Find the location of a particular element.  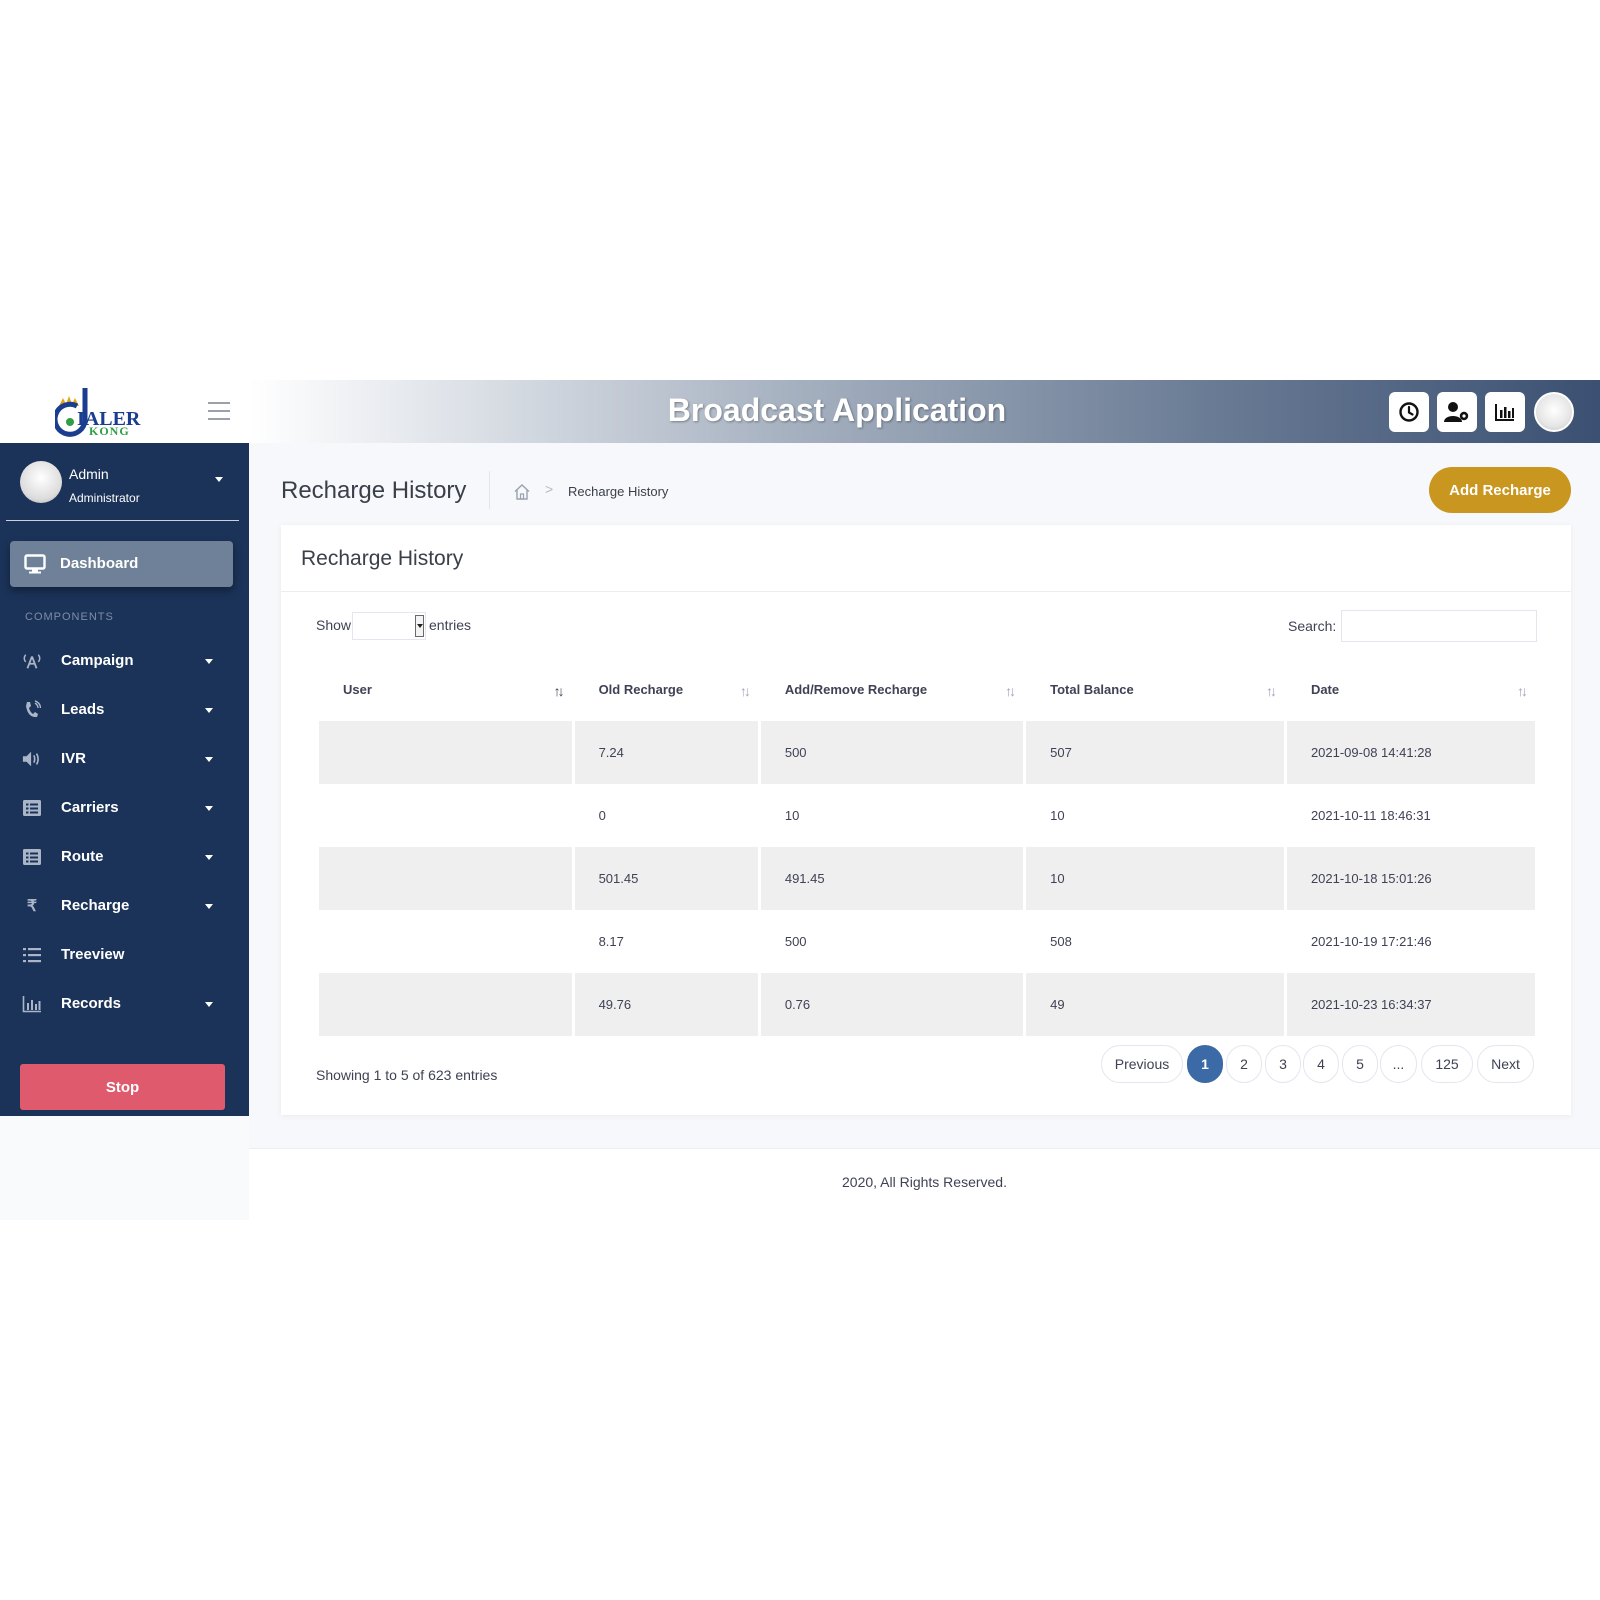

sidebar-item-label: Leads is located at coordinates (83, 709).